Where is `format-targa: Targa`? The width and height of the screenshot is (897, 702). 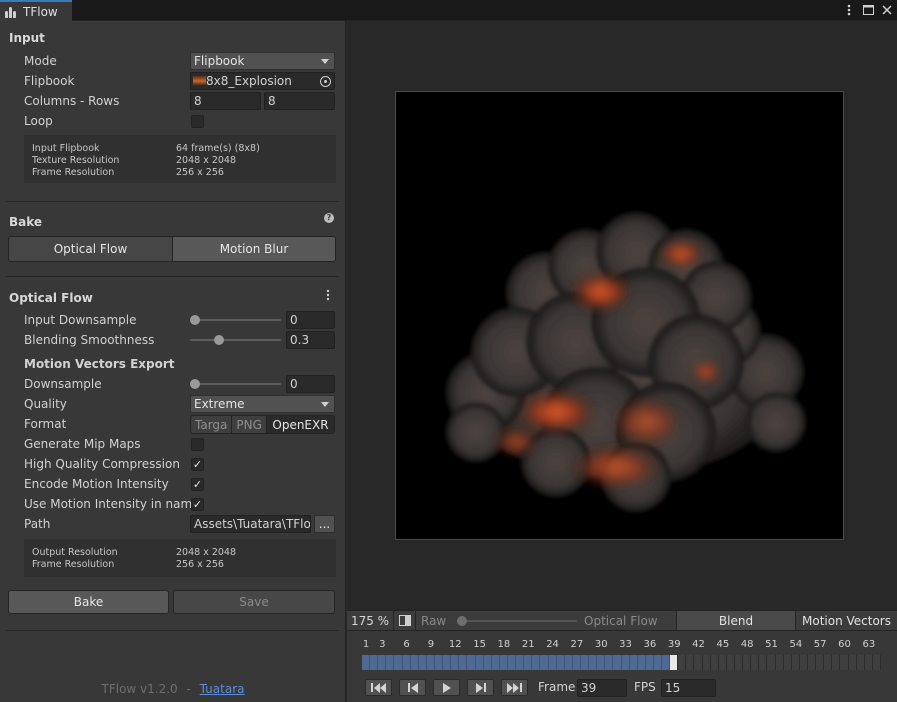
format-targa: Targa is located at coordinates (212, 424).